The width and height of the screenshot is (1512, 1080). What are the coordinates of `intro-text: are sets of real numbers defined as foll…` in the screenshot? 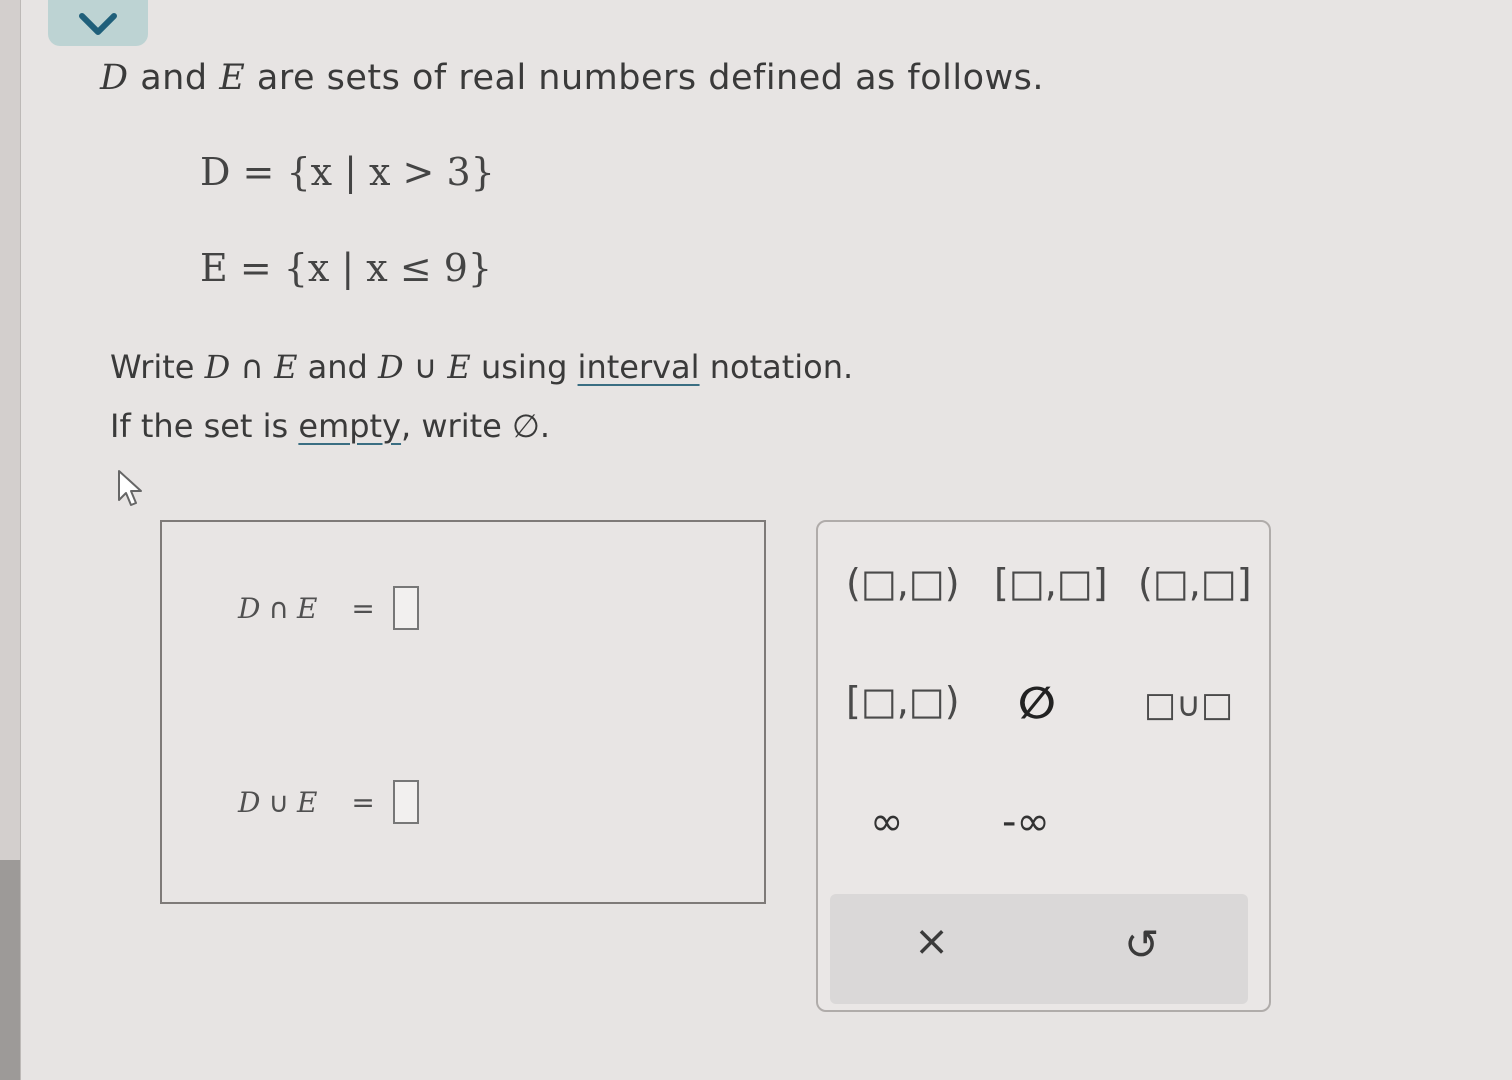 It's located at (650, 78).